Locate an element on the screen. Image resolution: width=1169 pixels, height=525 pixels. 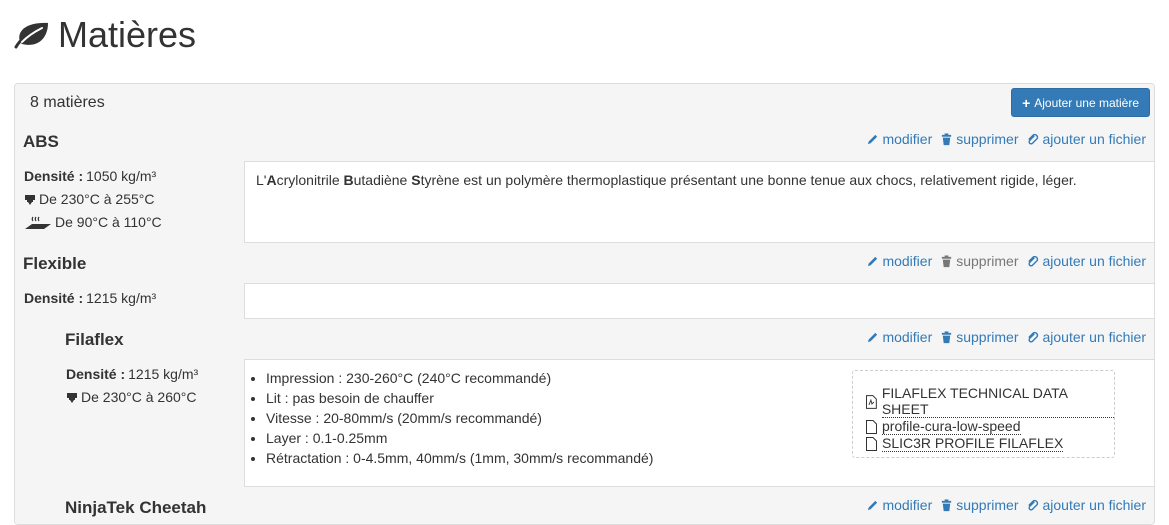
material-description is located at coordinates (699, 301).